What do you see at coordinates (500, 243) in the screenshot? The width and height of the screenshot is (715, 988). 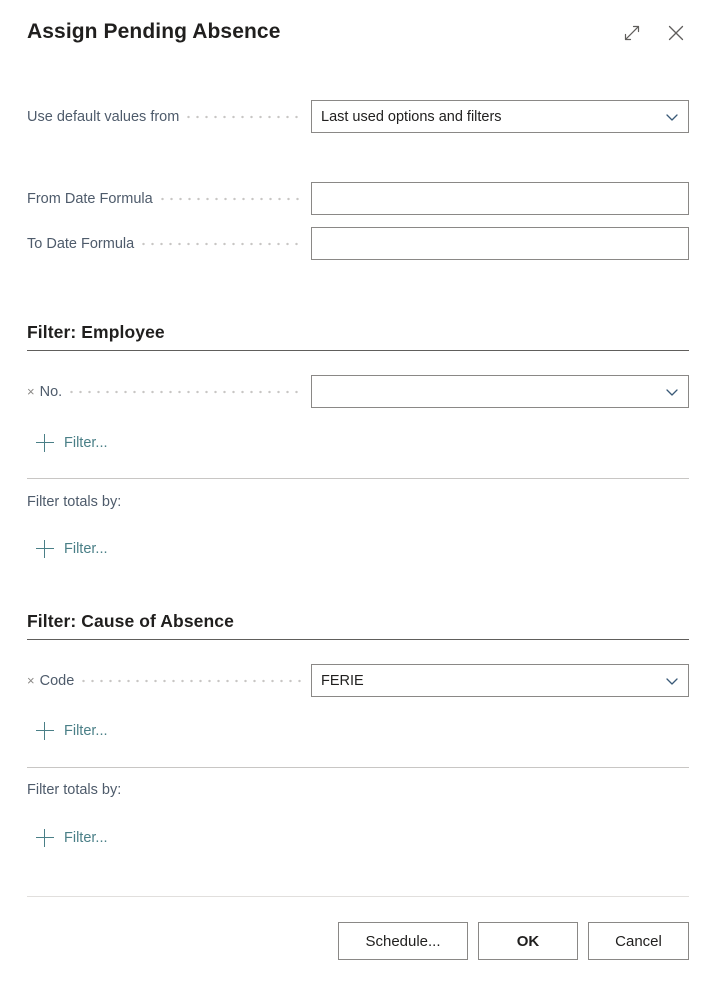 I see `to-date-formula-input` at bounding box center [500, 243].